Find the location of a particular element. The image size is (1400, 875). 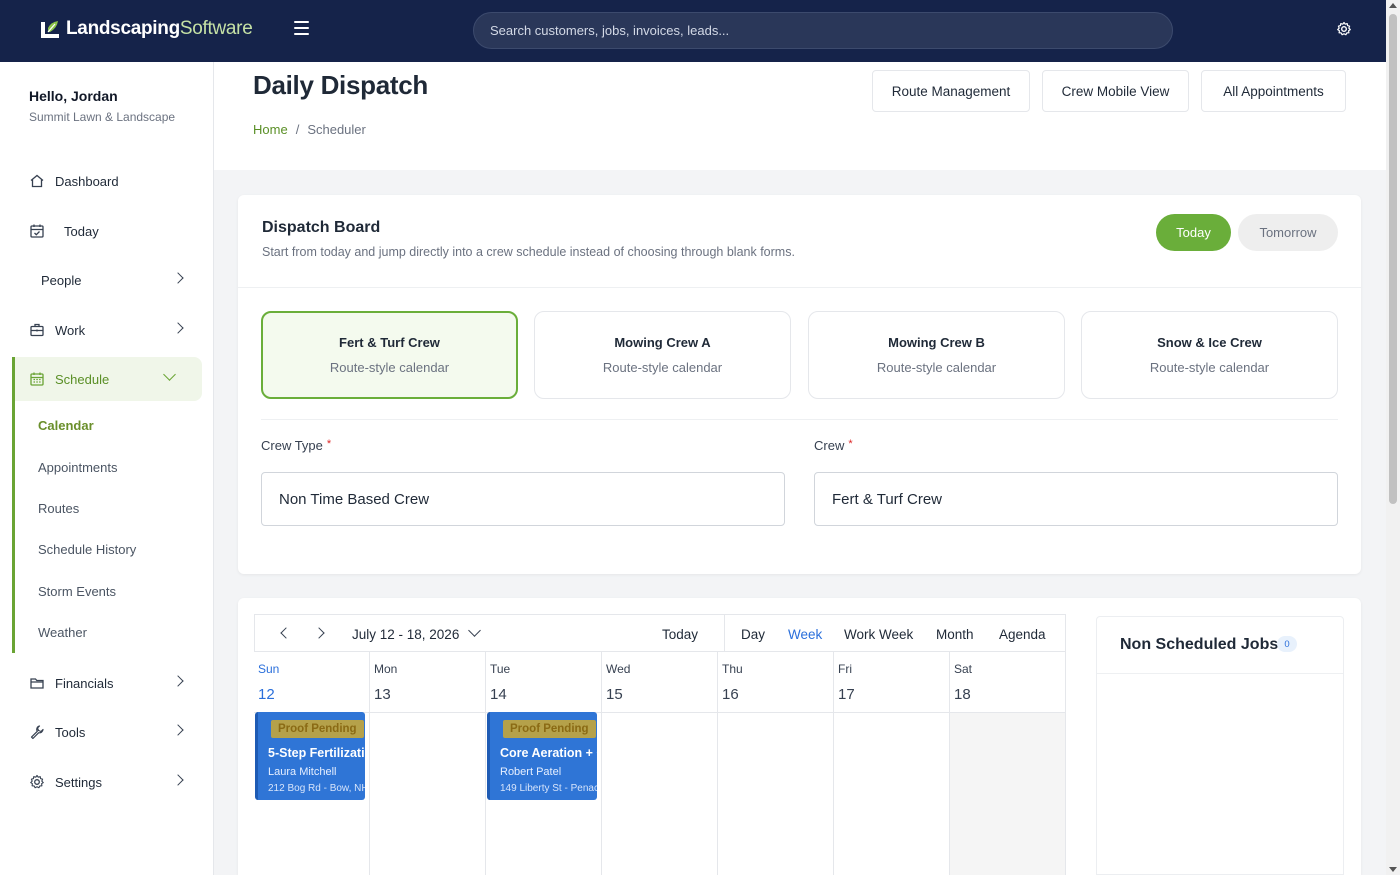

sidebar-item-today: Today is located at coordinates (108, 231).